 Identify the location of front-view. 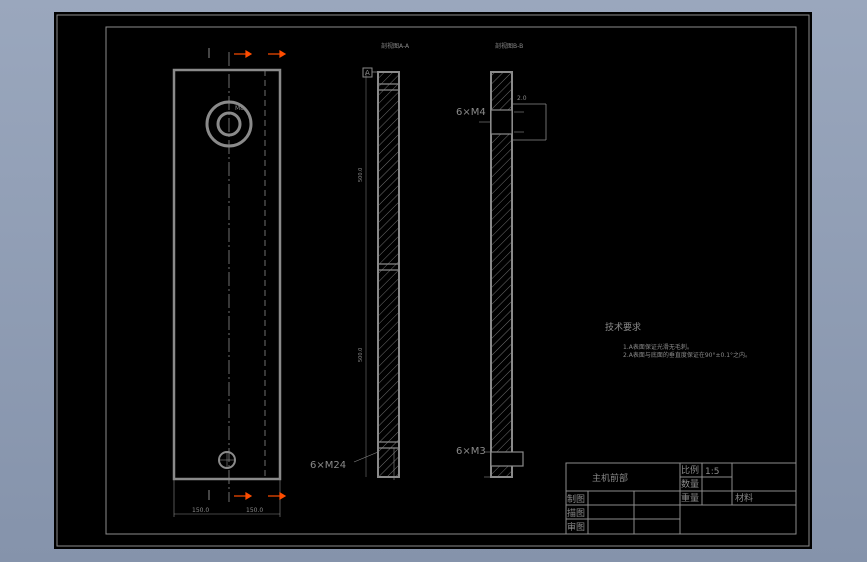
(227, 282).